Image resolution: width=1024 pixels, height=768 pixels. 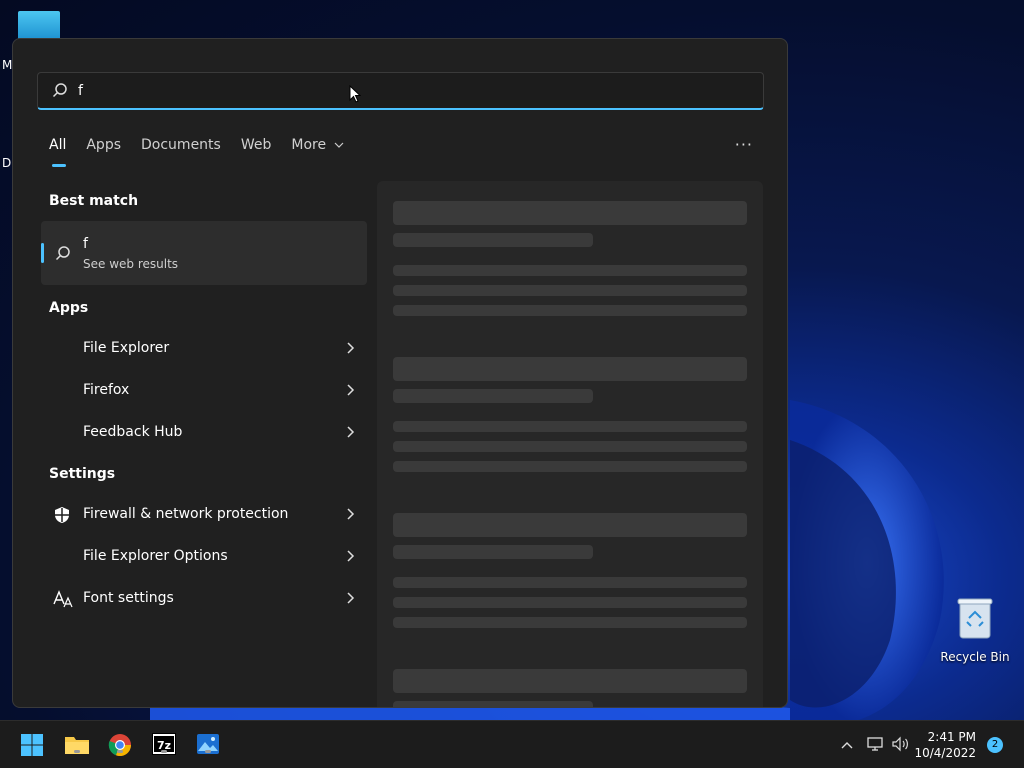 I want to click on settings-item-label: Firewall & network protection, so click(x=186, y=514).